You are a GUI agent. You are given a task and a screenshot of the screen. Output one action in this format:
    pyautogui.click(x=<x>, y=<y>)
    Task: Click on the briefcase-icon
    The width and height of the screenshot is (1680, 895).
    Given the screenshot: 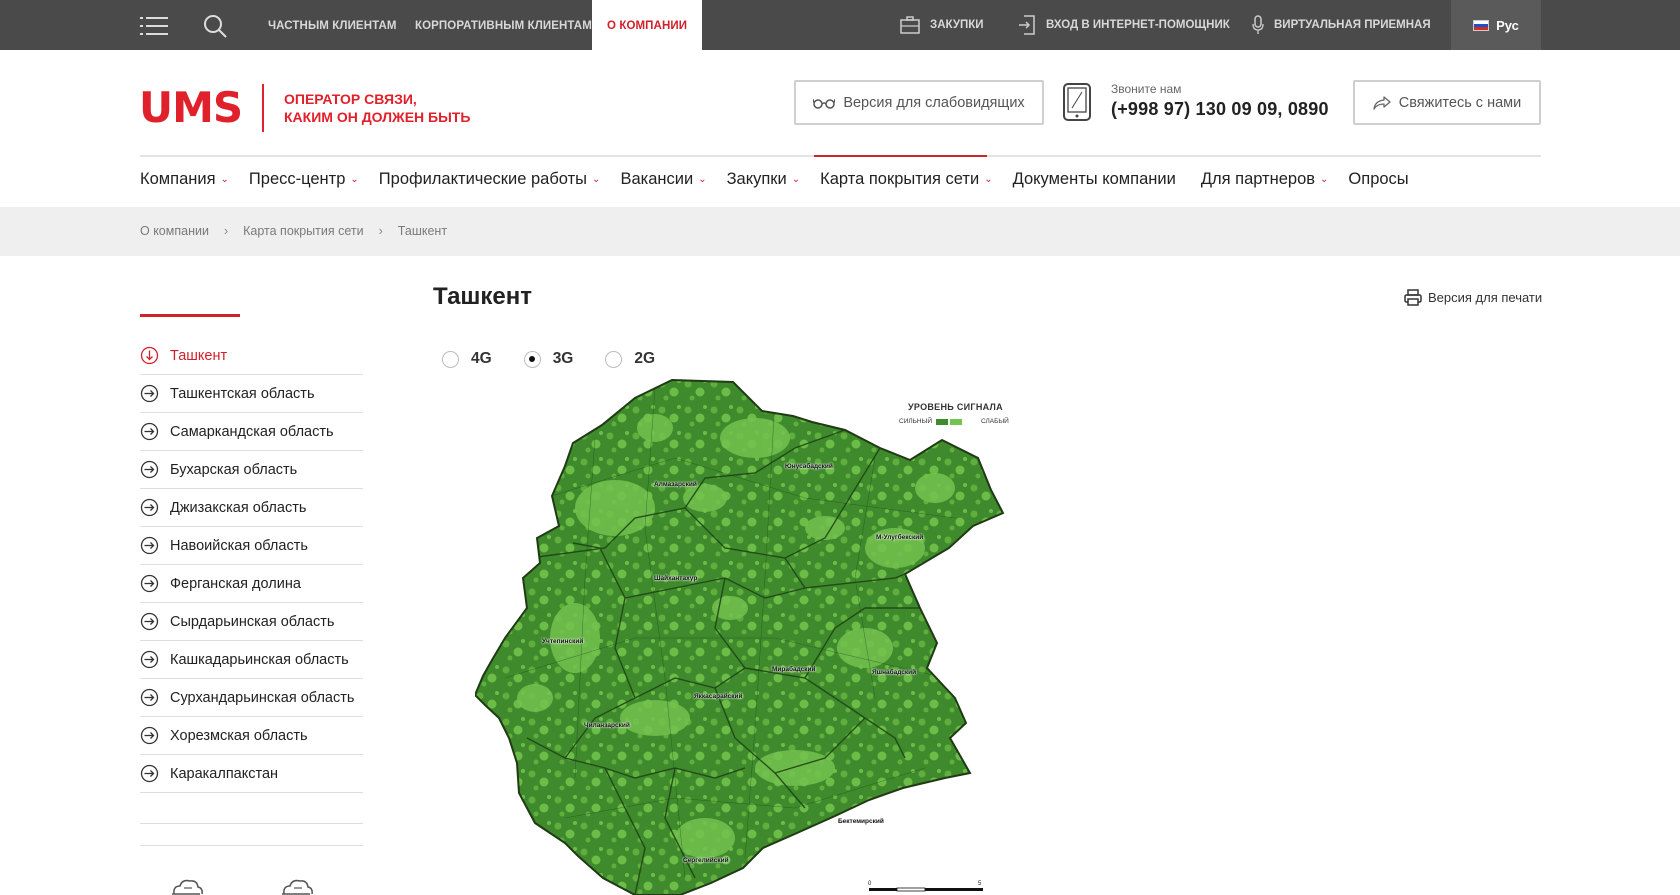 What is the action you would take?
    pyautogui.click(x=910, y=25)
    